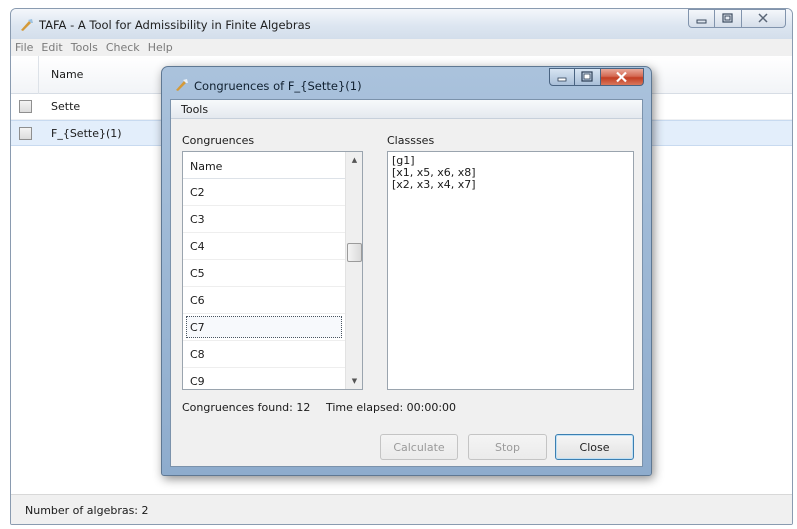 The width and height of the screenshot is (797, 529). What do you see at coordinates (594, 447) in the screenshot?
I see `close-dialog-button: Close` at bounding box center [594, 447].